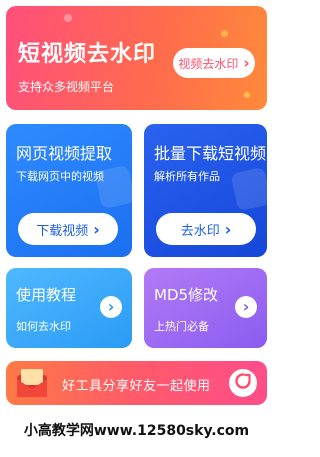 This screenshot has width=320, height=457. I want to click on batch-download-card: 批量下载短视频 解析所有作品 去水印 ›, so click(205, 190).